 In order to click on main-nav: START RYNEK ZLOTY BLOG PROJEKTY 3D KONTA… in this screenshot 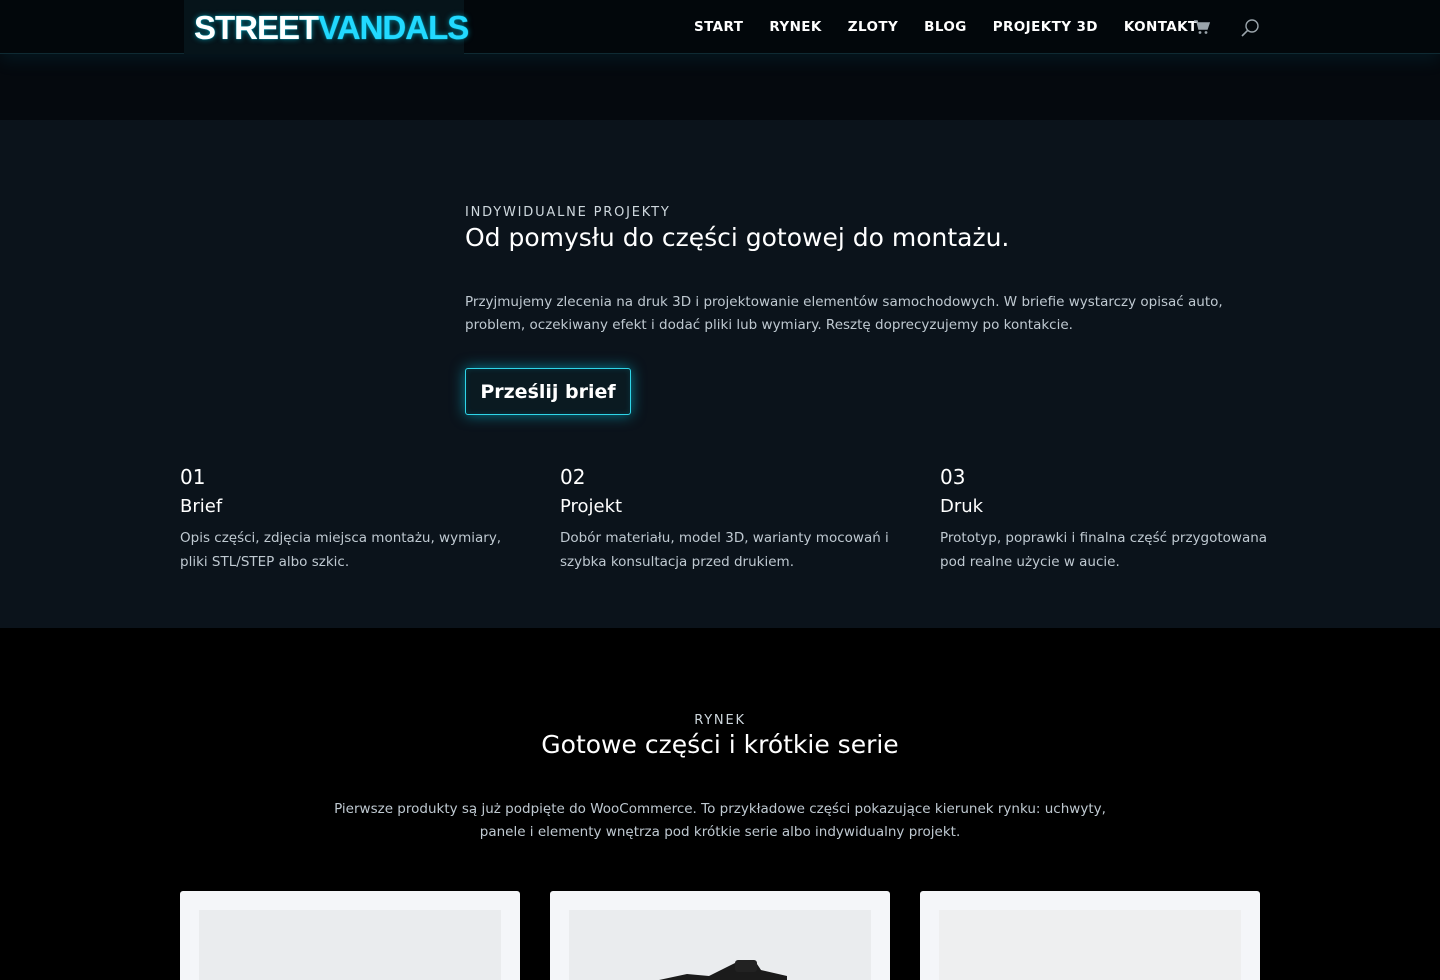, I will do `click(959, 27)`.